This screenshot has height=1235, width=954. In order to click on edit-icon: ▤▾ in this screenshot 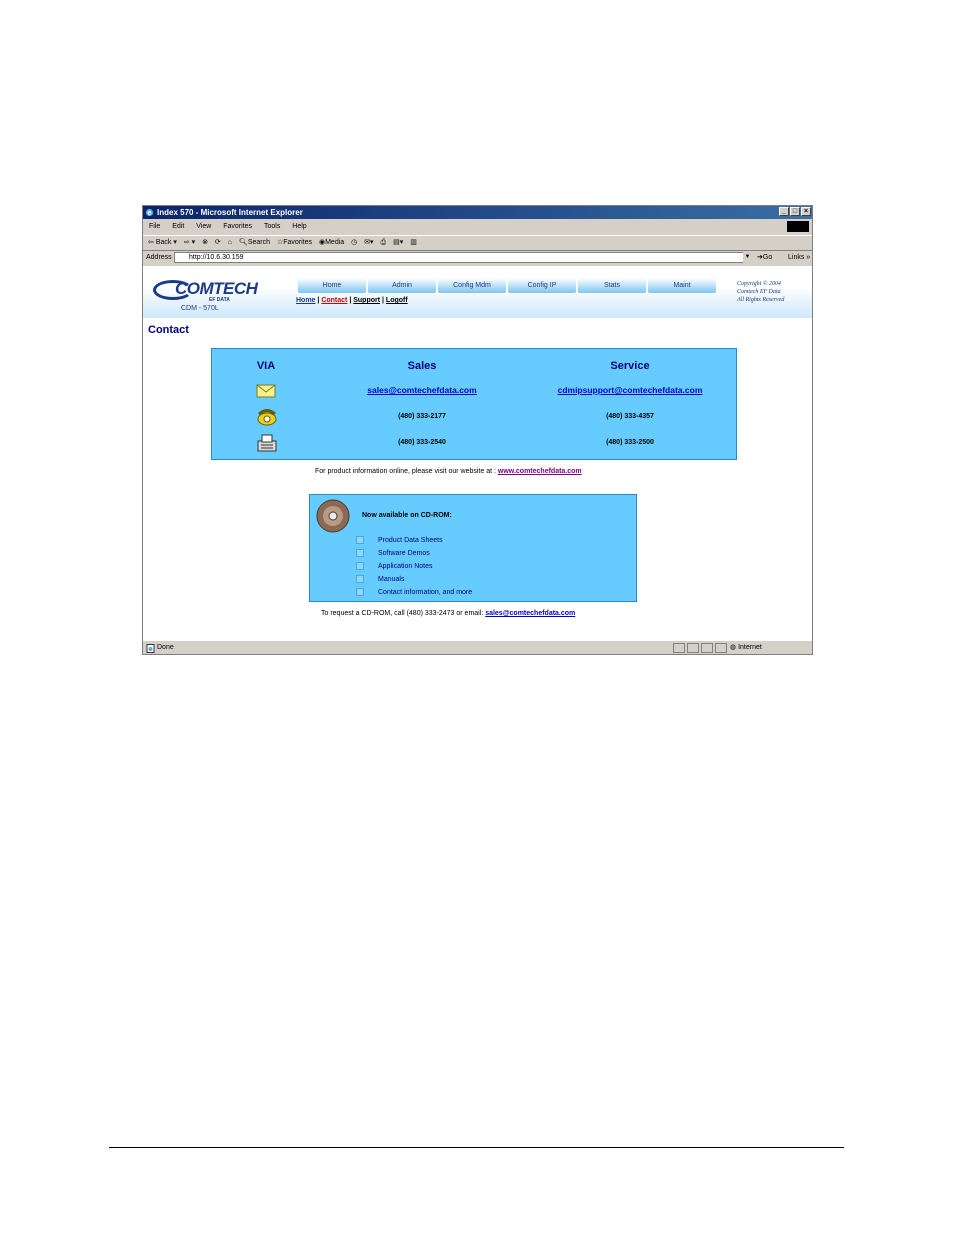, I will do `click(398, 242)`.